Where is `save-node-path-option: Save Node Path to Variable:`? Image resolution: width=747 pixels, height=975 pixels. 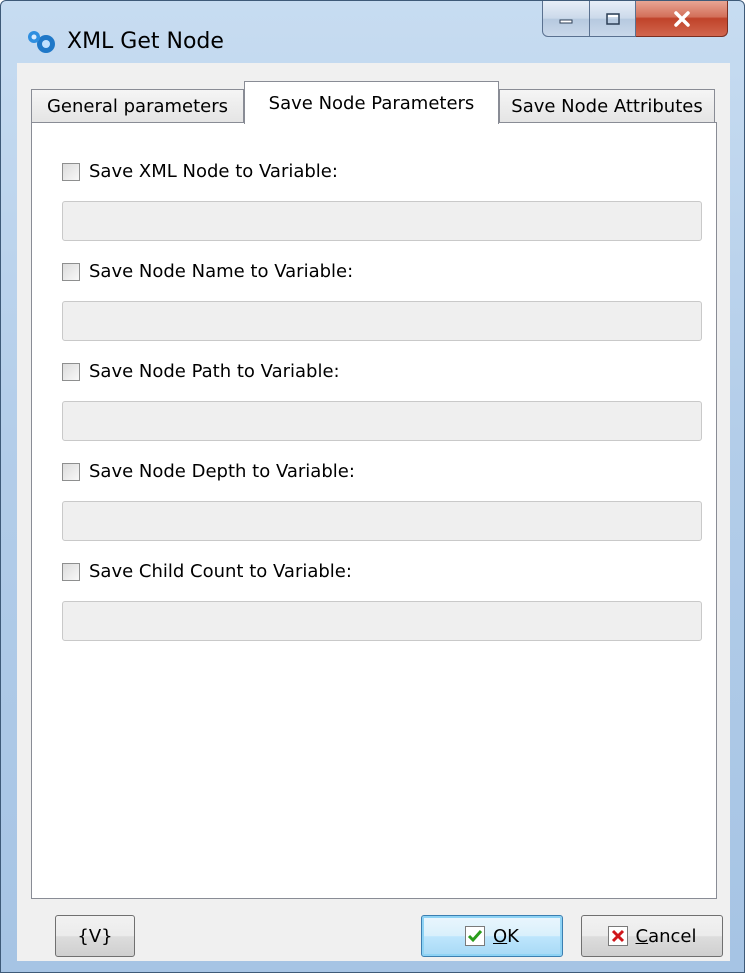 save-node-path-option: Save Node Path to Variable: is located at coordinates (201, 371).